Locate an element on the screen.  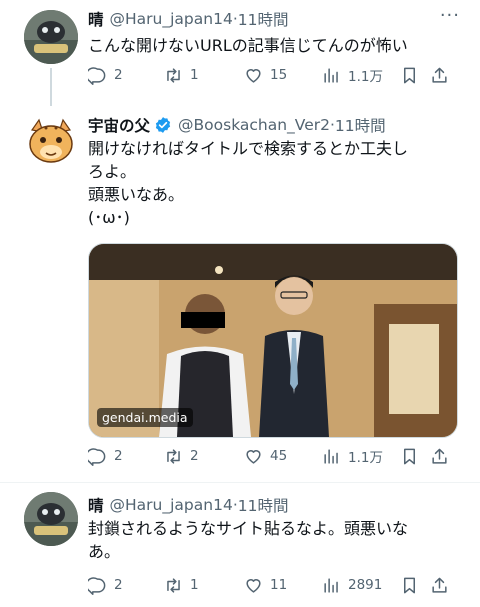
action-bar: 2 2 45 1.1万 is located at coordinates (272, 456).